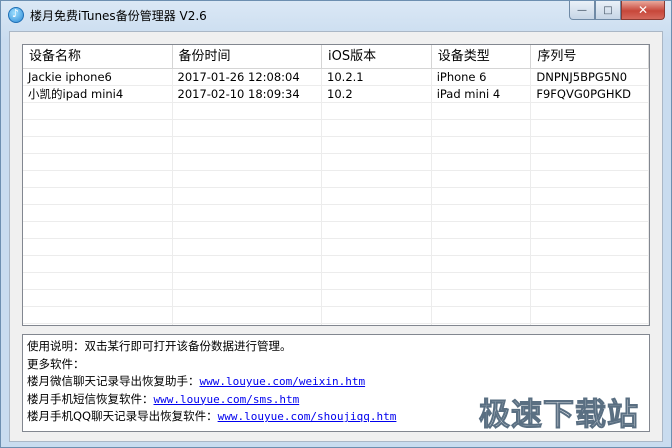 The height and width of the screenshot is (448, 672). What do you see at coordinates (248, 94) in the screenshot?
I see `cell-backup-time: 2017-02-10 18:09:34` at bounding box center [248, 94].